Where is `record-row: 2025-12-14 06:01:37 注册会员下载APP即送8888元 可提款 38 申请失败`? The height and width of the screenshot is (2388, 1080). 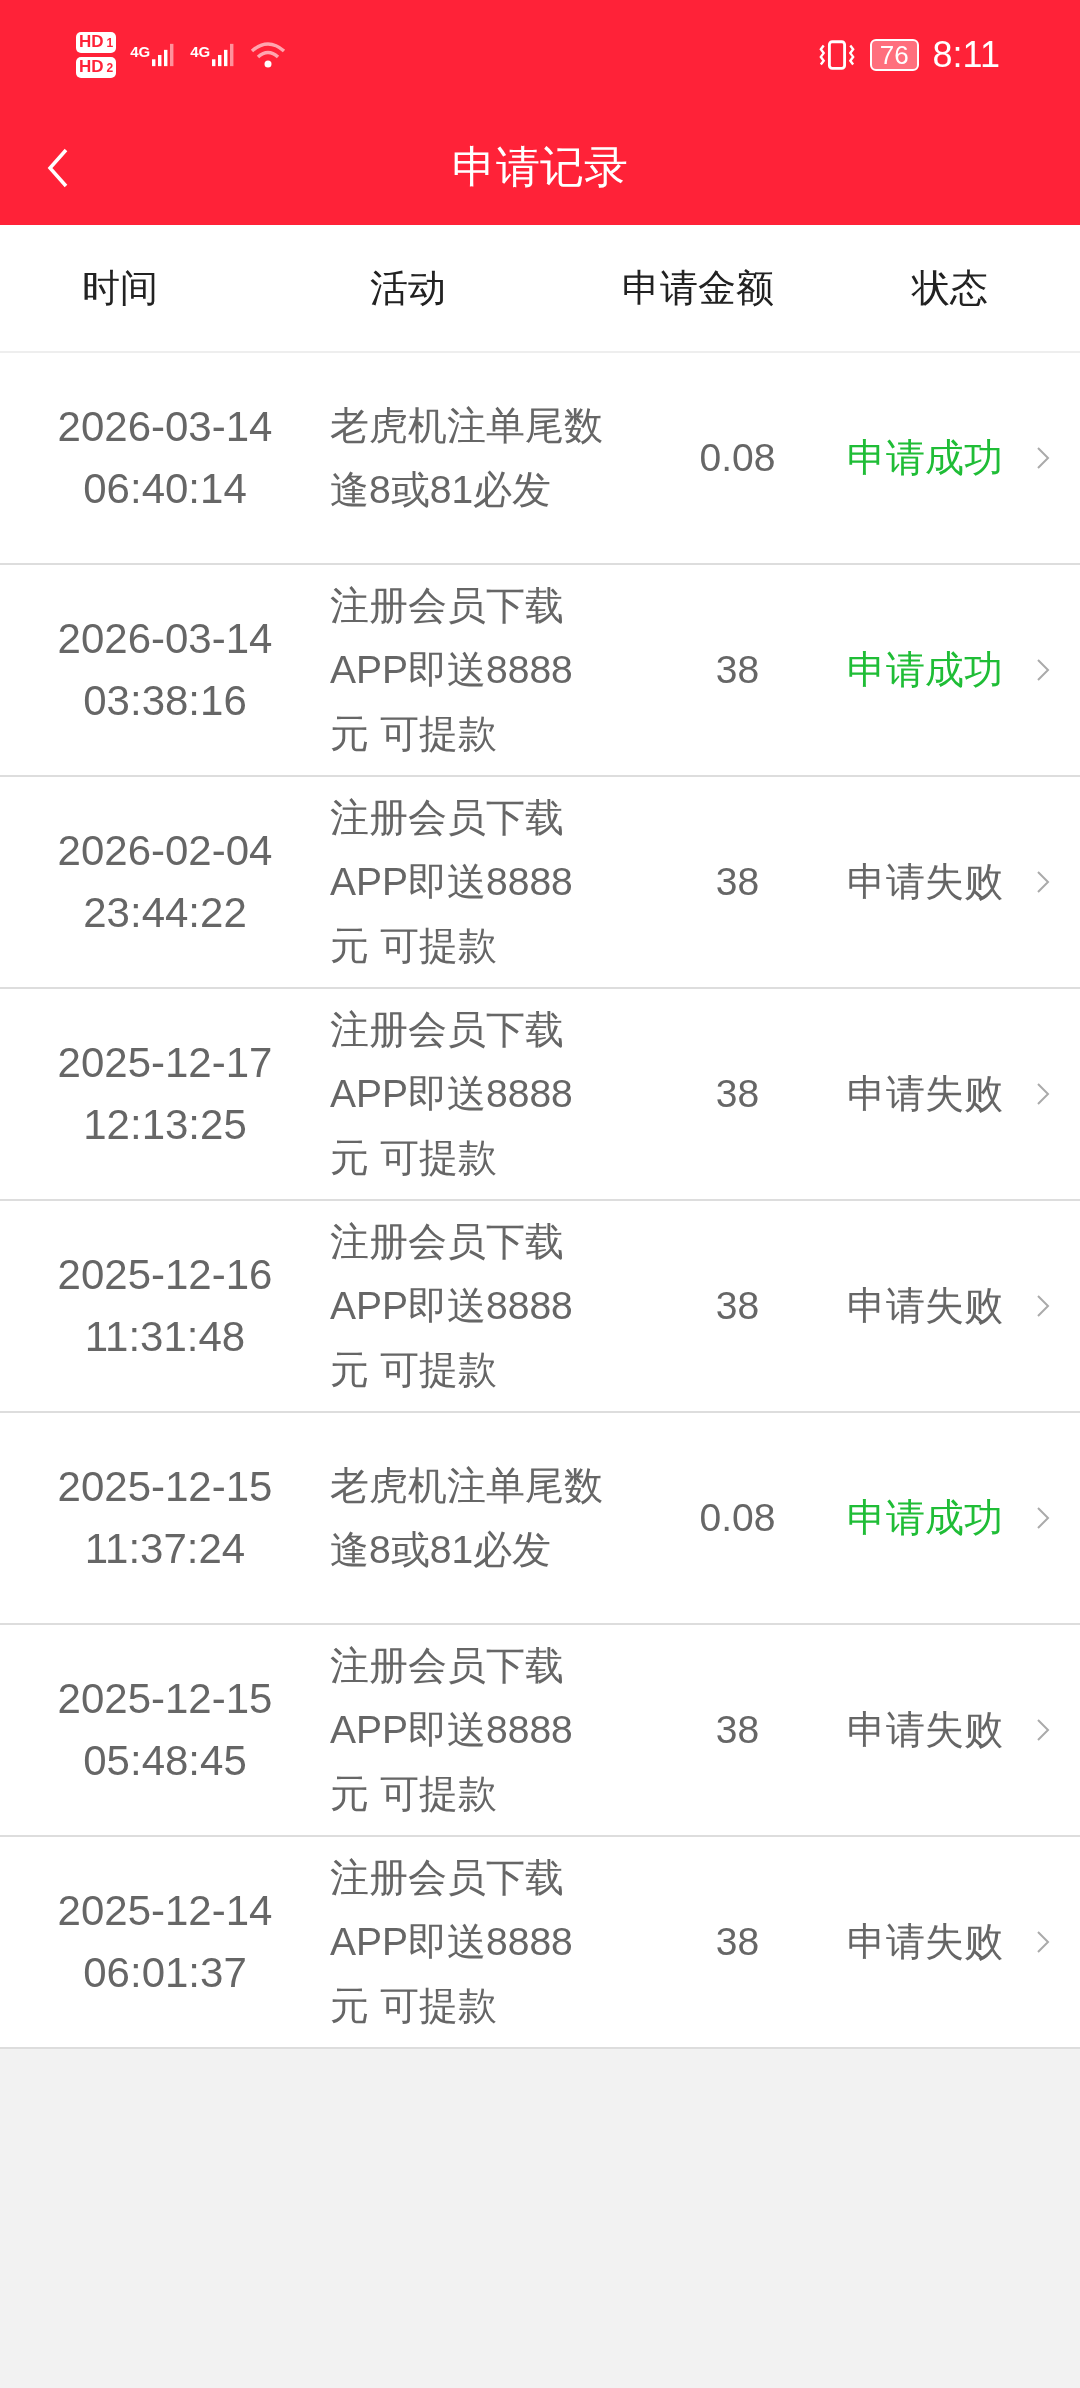 record-row: 2025-12-14 06:01:37 注册会员下载APP即送8888元 可提款 38 申请失败 is located at coordinates (540, 1943).